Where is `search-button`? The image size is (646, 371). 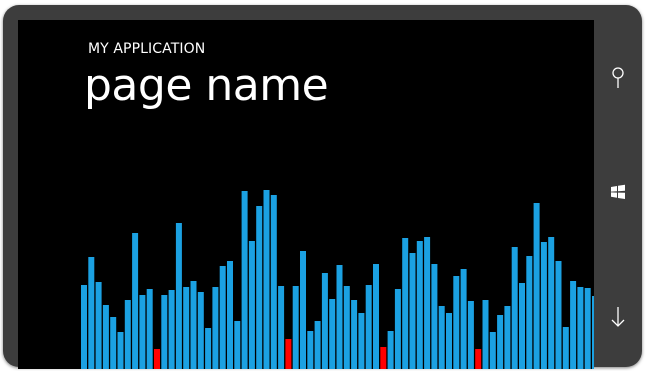 search-button is located at coordinates (618, 78).